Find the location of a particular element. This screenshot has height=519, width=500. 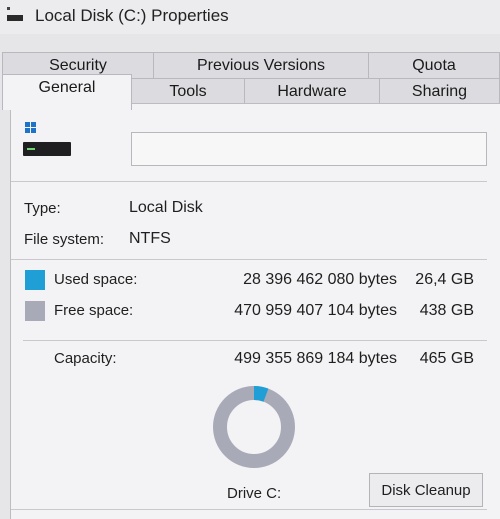

used-space-gb: 26,4 GB is located at coordinates (444, 279).